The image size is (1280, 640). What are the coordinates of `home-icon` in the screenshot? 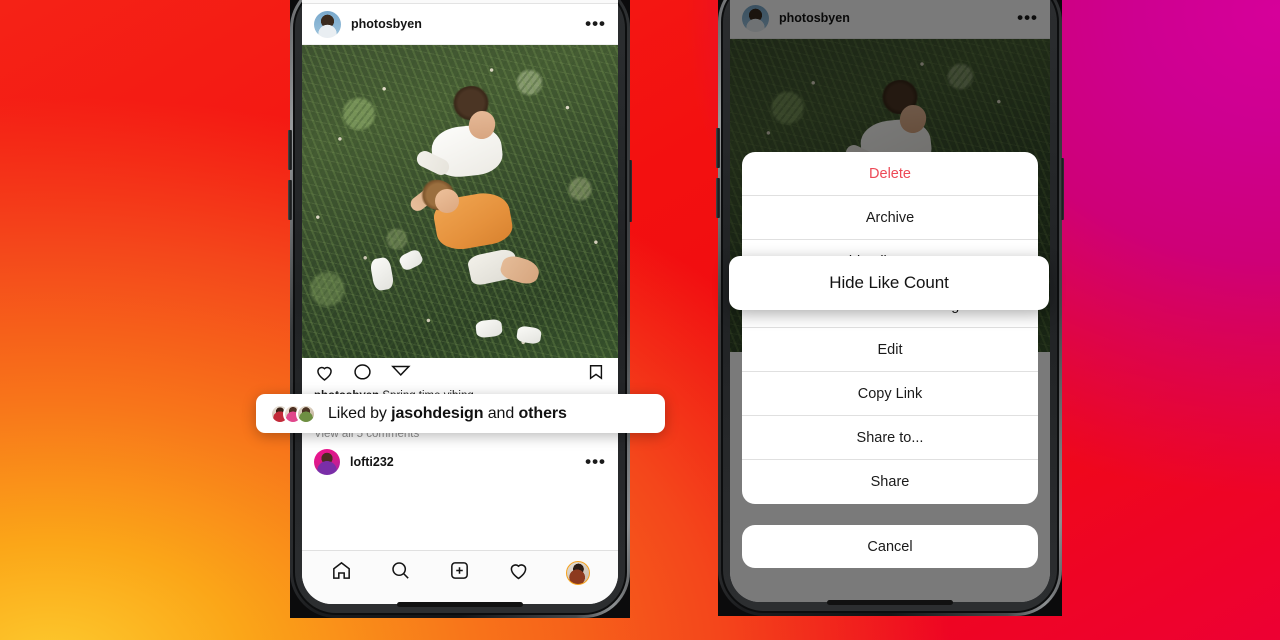 It's located at (341, 573).